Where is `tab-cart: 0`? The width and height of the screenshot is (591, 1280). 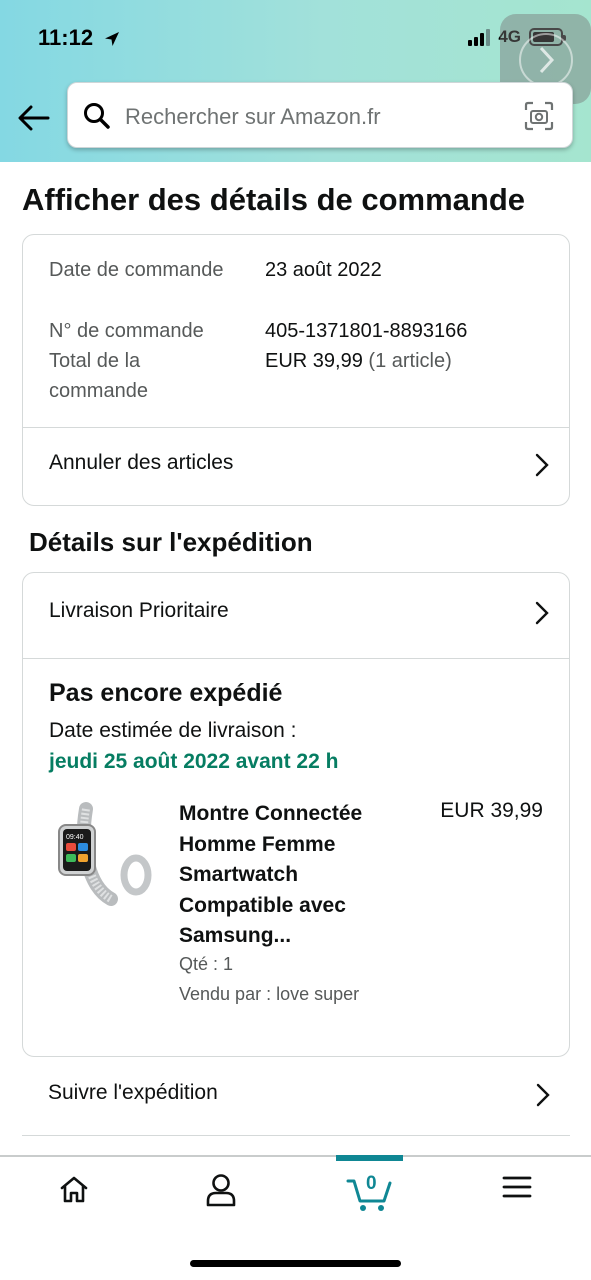 tab-cart: 0 is located at coordinates (370, 1196).